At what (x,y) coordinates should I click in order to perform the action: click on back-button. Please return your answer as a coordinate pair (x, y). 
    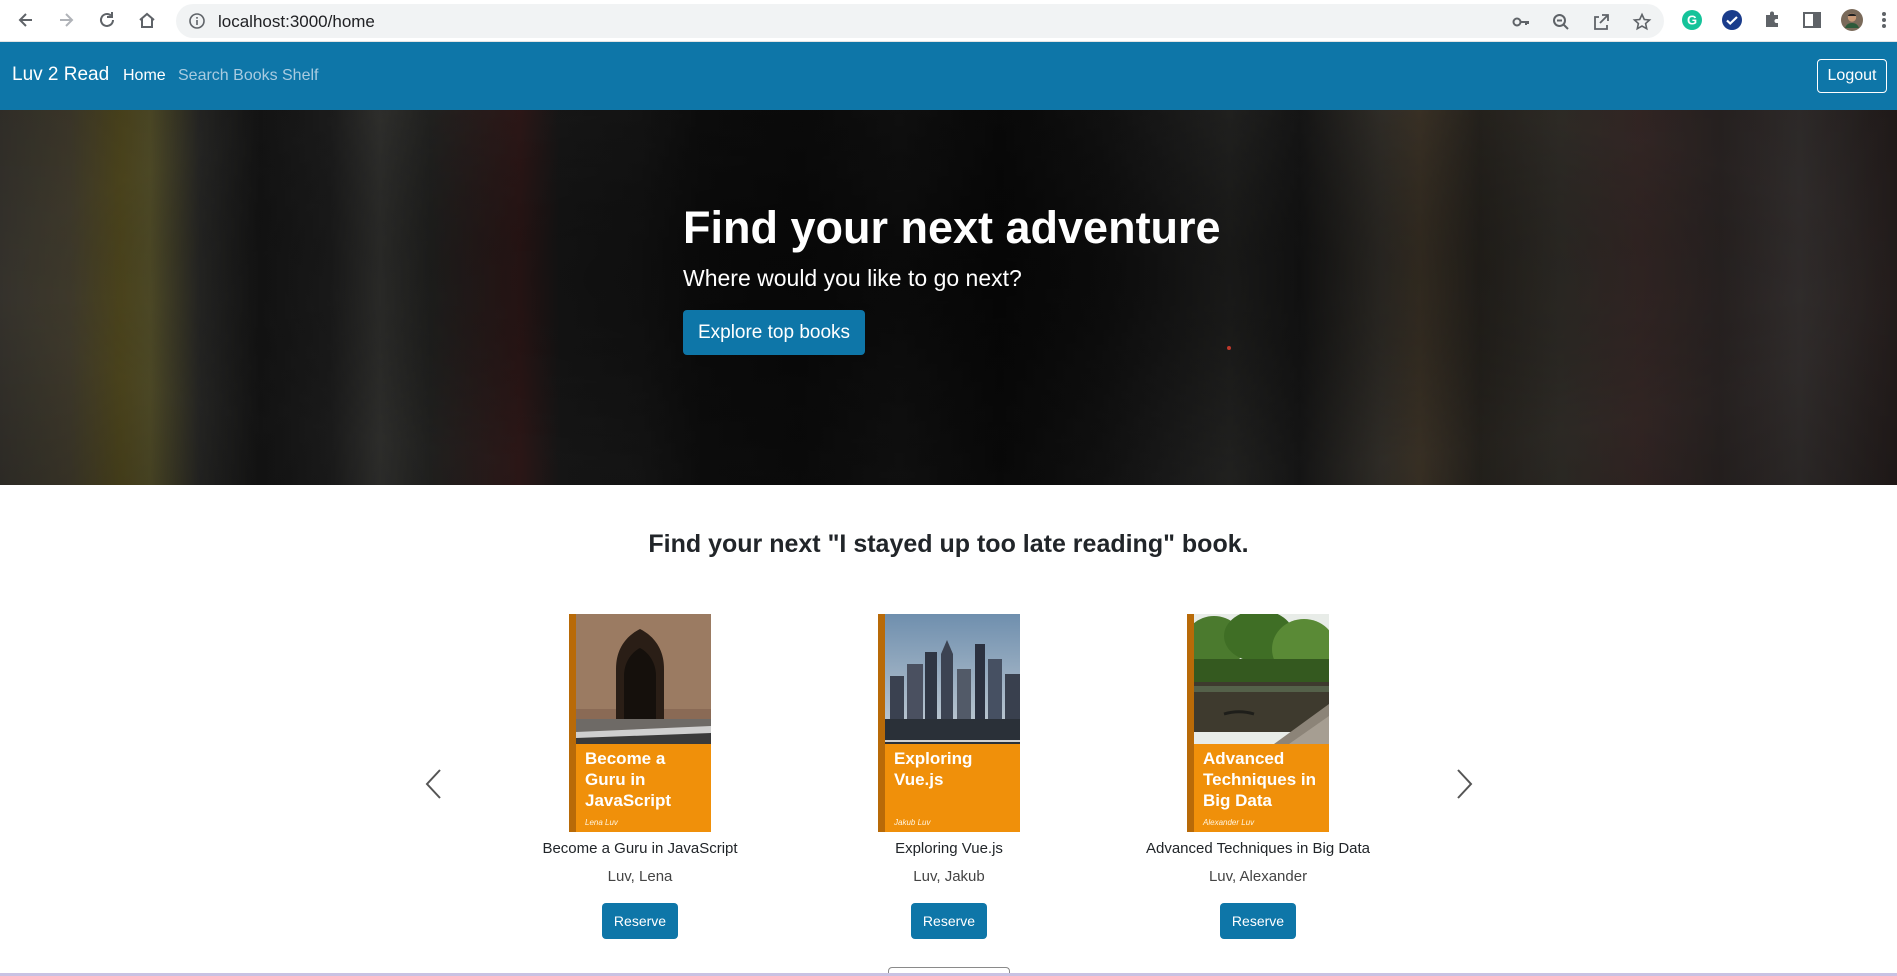
    Looking at the image, I should click on (26, 20).